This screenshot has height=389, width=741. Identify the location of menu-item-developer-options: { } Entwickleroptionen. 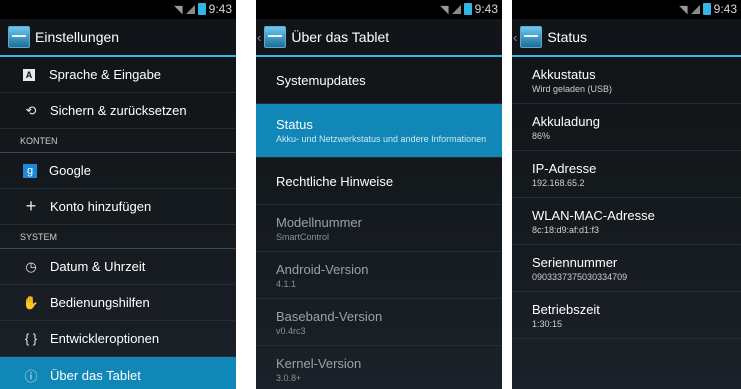
(118, 339).